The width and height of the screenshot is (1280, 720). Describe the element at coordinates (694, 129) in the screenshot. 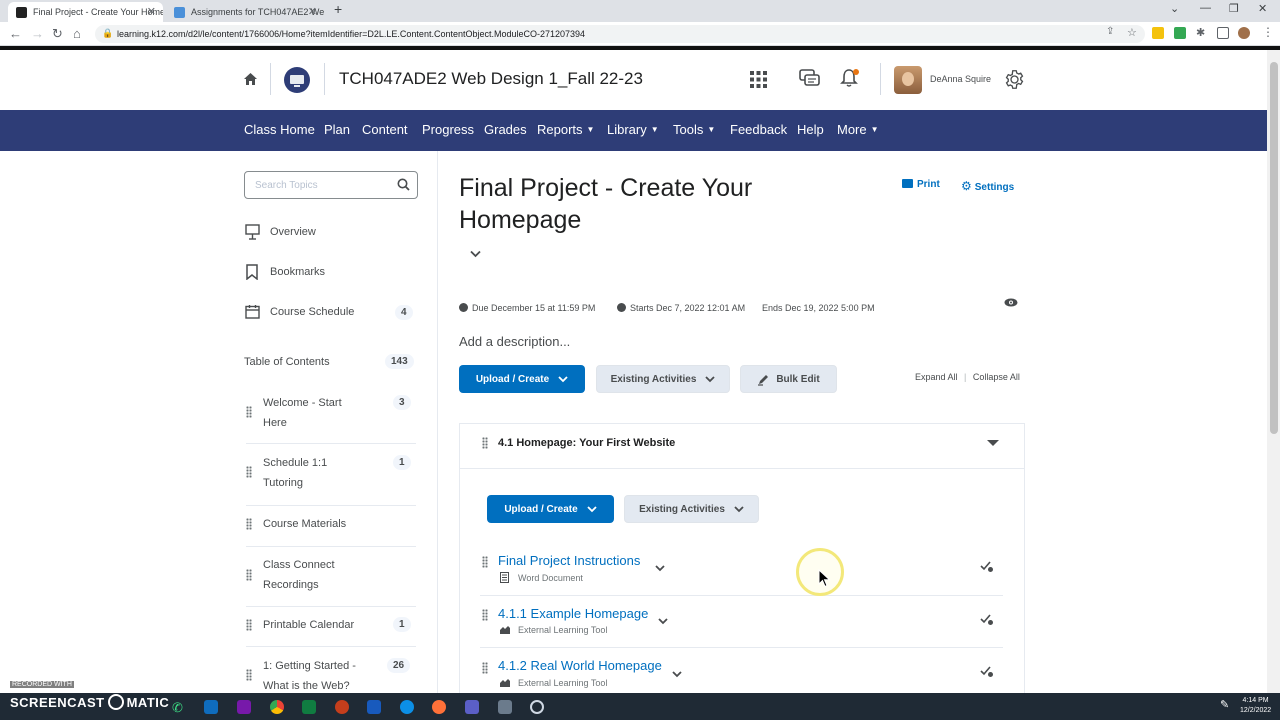

I see `nav-tools: Tools ▼` at that location.